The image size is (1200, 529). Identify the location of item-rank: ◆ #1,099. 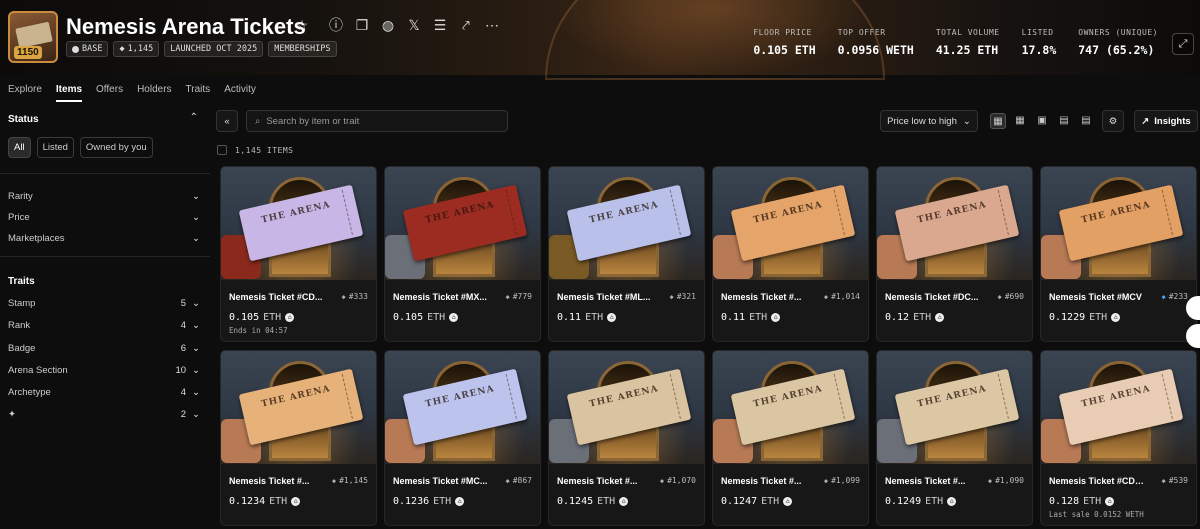
(842, 480).